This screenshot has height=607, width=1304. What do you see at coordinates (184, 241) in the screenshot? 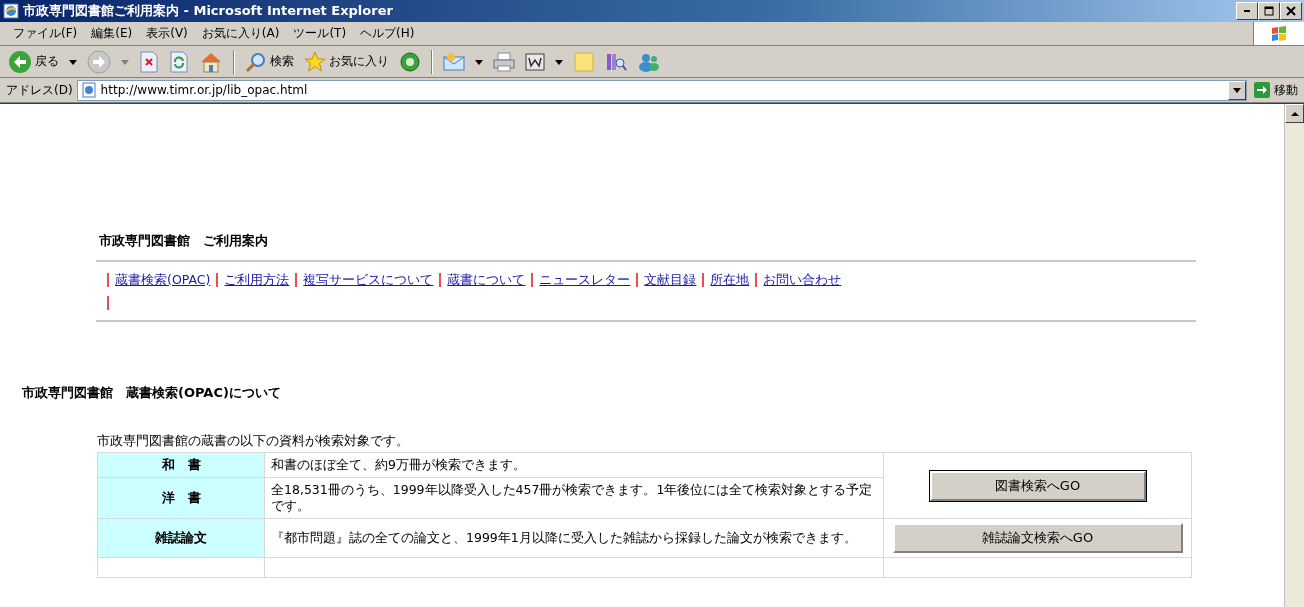
I see `page-heading: 市政専門図書館 ご利用案内` at bounding box center [184, 241].